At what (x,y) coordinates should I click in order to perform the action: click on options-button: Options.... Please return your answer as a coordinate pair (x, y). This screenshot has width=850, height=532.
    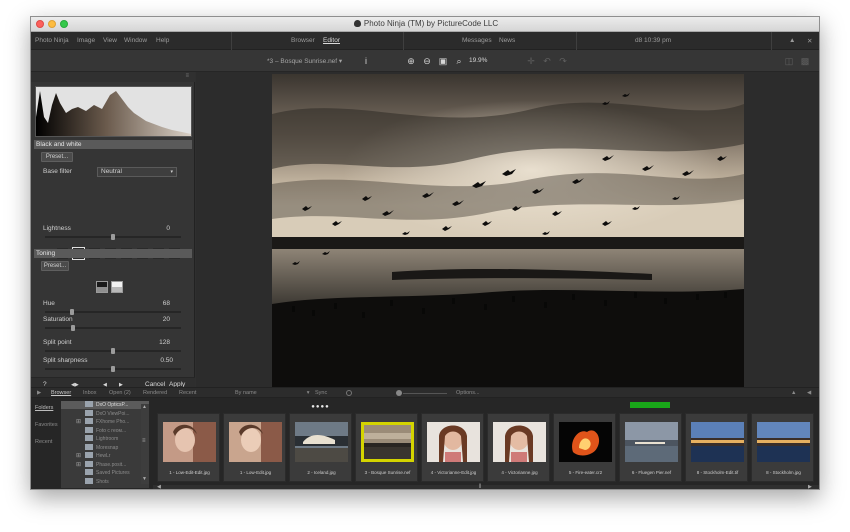
    Looking at the image, I should click on (468, 393).